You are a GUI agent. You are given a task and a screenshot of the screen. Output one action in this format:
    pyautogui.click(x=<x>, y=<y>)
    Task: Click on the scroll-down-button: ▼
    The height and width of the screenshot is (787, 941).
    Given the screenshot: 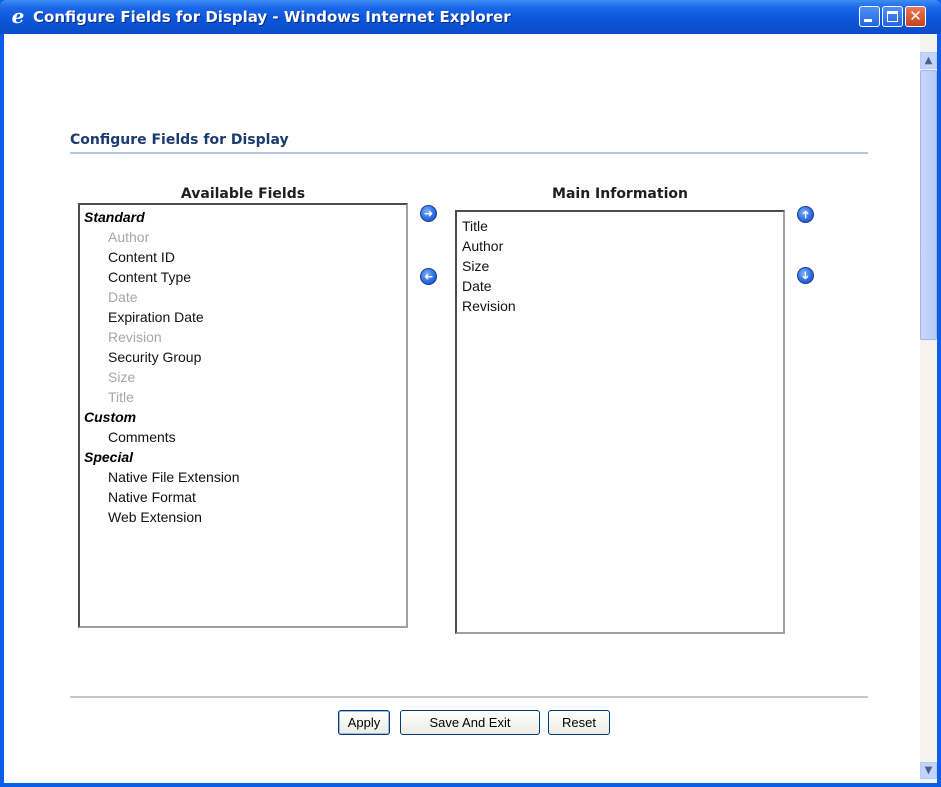 What is the action you would take?
    pyautogui.click(x=928, y=770)
    